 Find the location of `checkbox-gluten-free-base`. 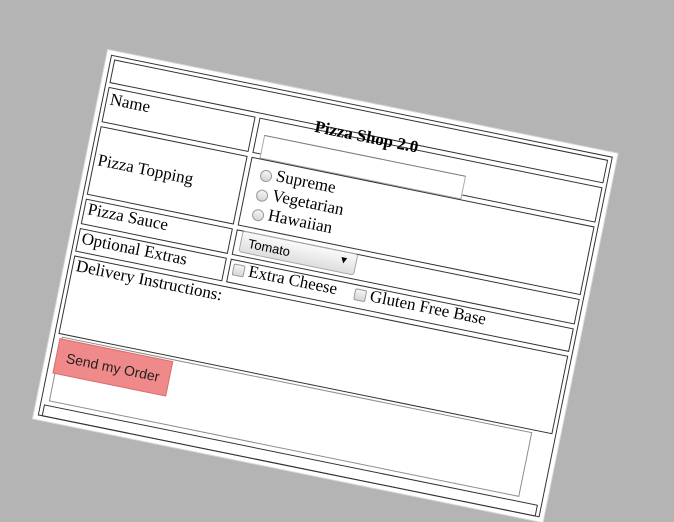

checkbox-gluten-free-base is located at coordinates (360, 295).